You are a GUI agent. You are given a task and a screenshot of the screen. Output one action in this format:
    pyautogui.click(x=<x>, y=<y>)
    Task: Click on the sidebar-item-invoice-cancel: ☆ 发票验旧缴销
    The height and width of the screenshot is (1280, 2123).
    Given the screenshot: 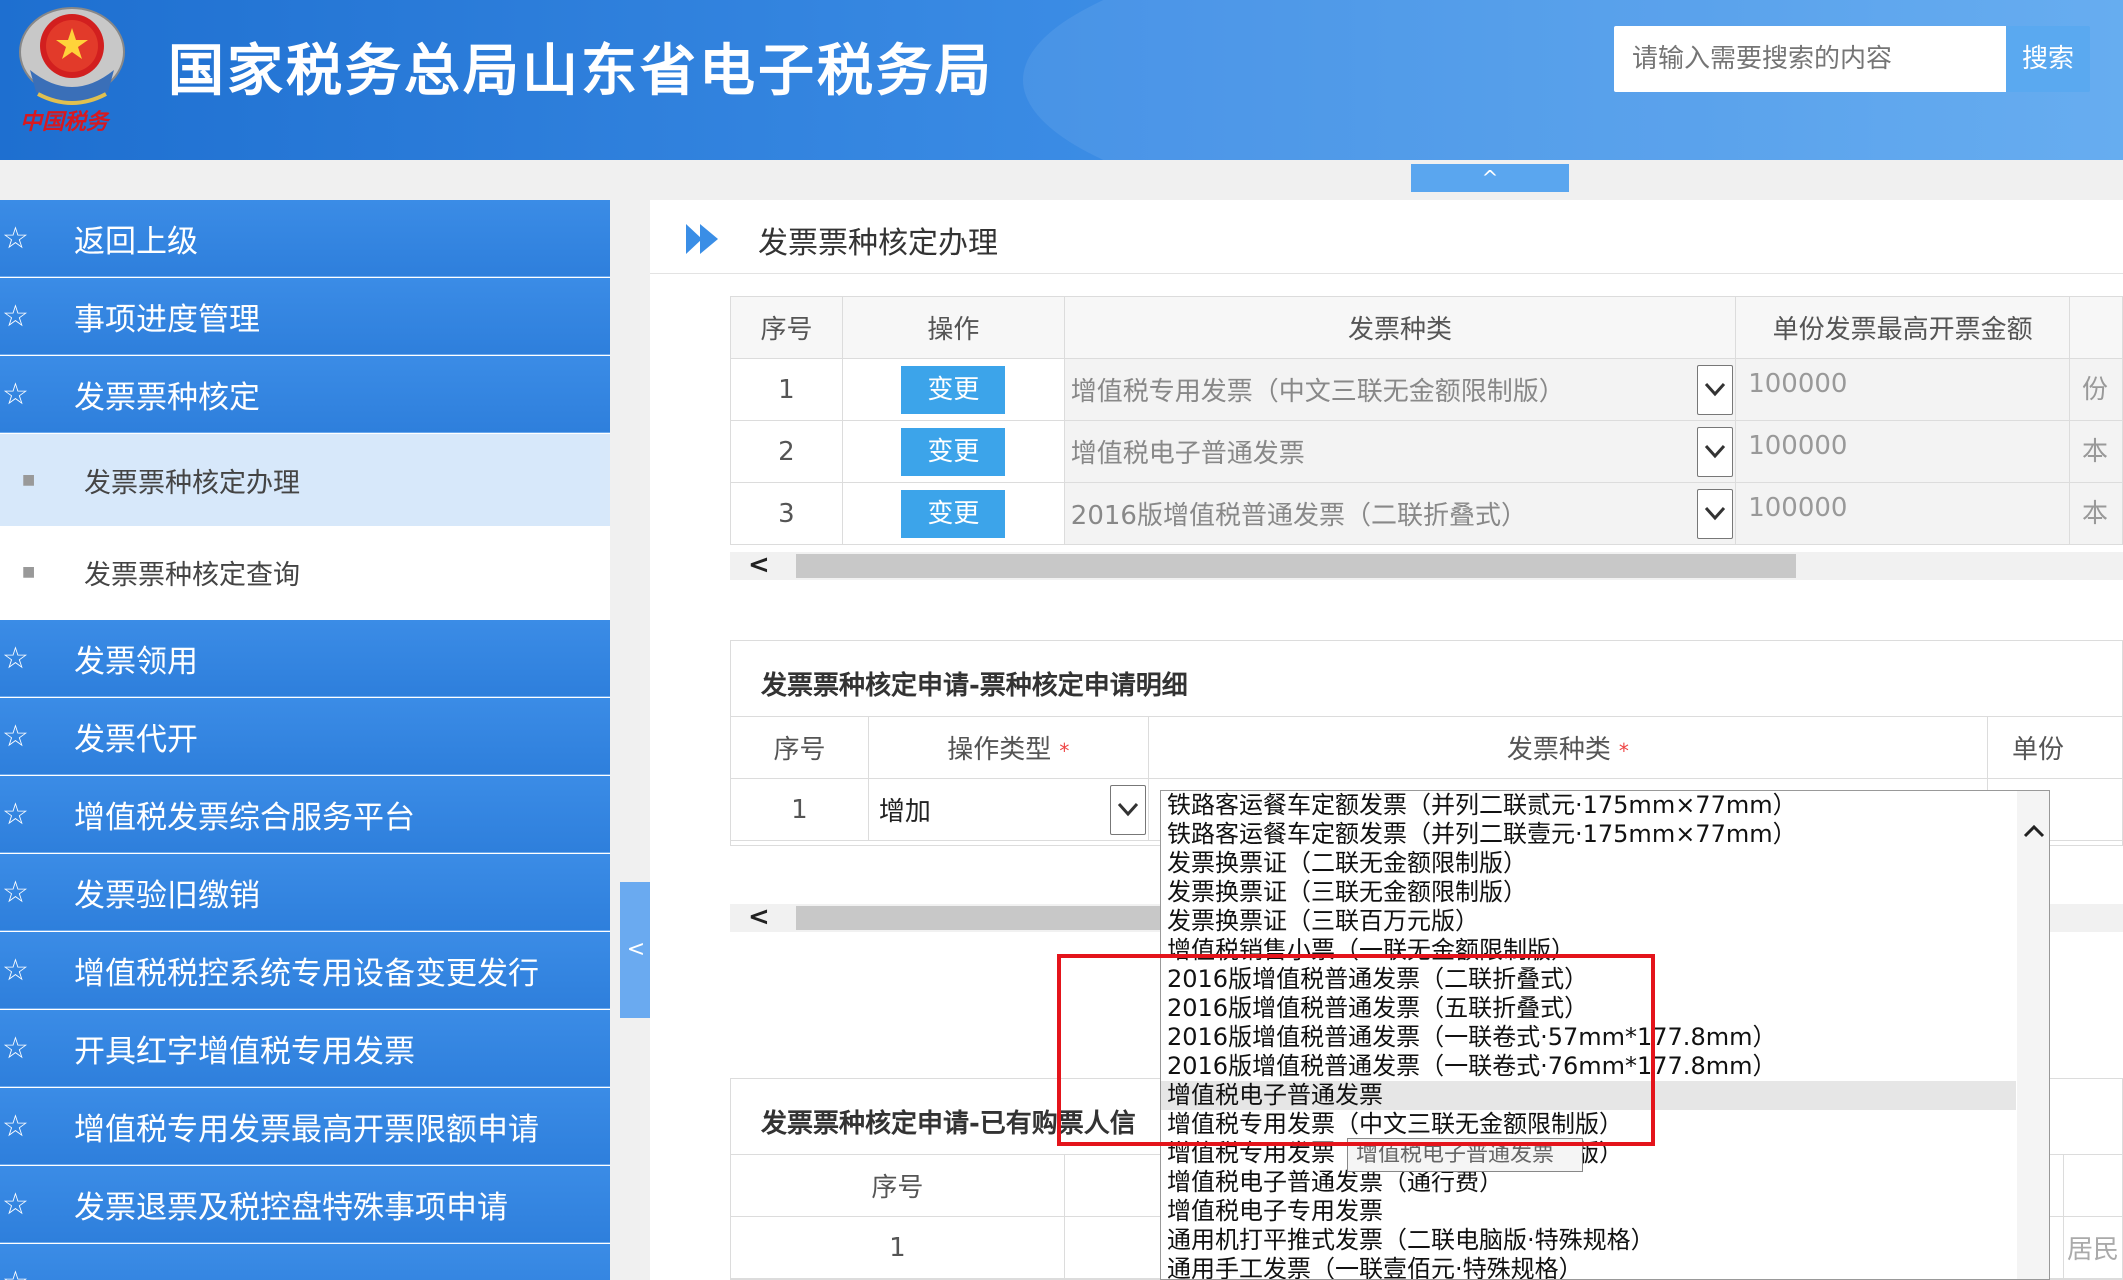 What is the action you would take?
    pyautogui.click(x=305, y=892)
    